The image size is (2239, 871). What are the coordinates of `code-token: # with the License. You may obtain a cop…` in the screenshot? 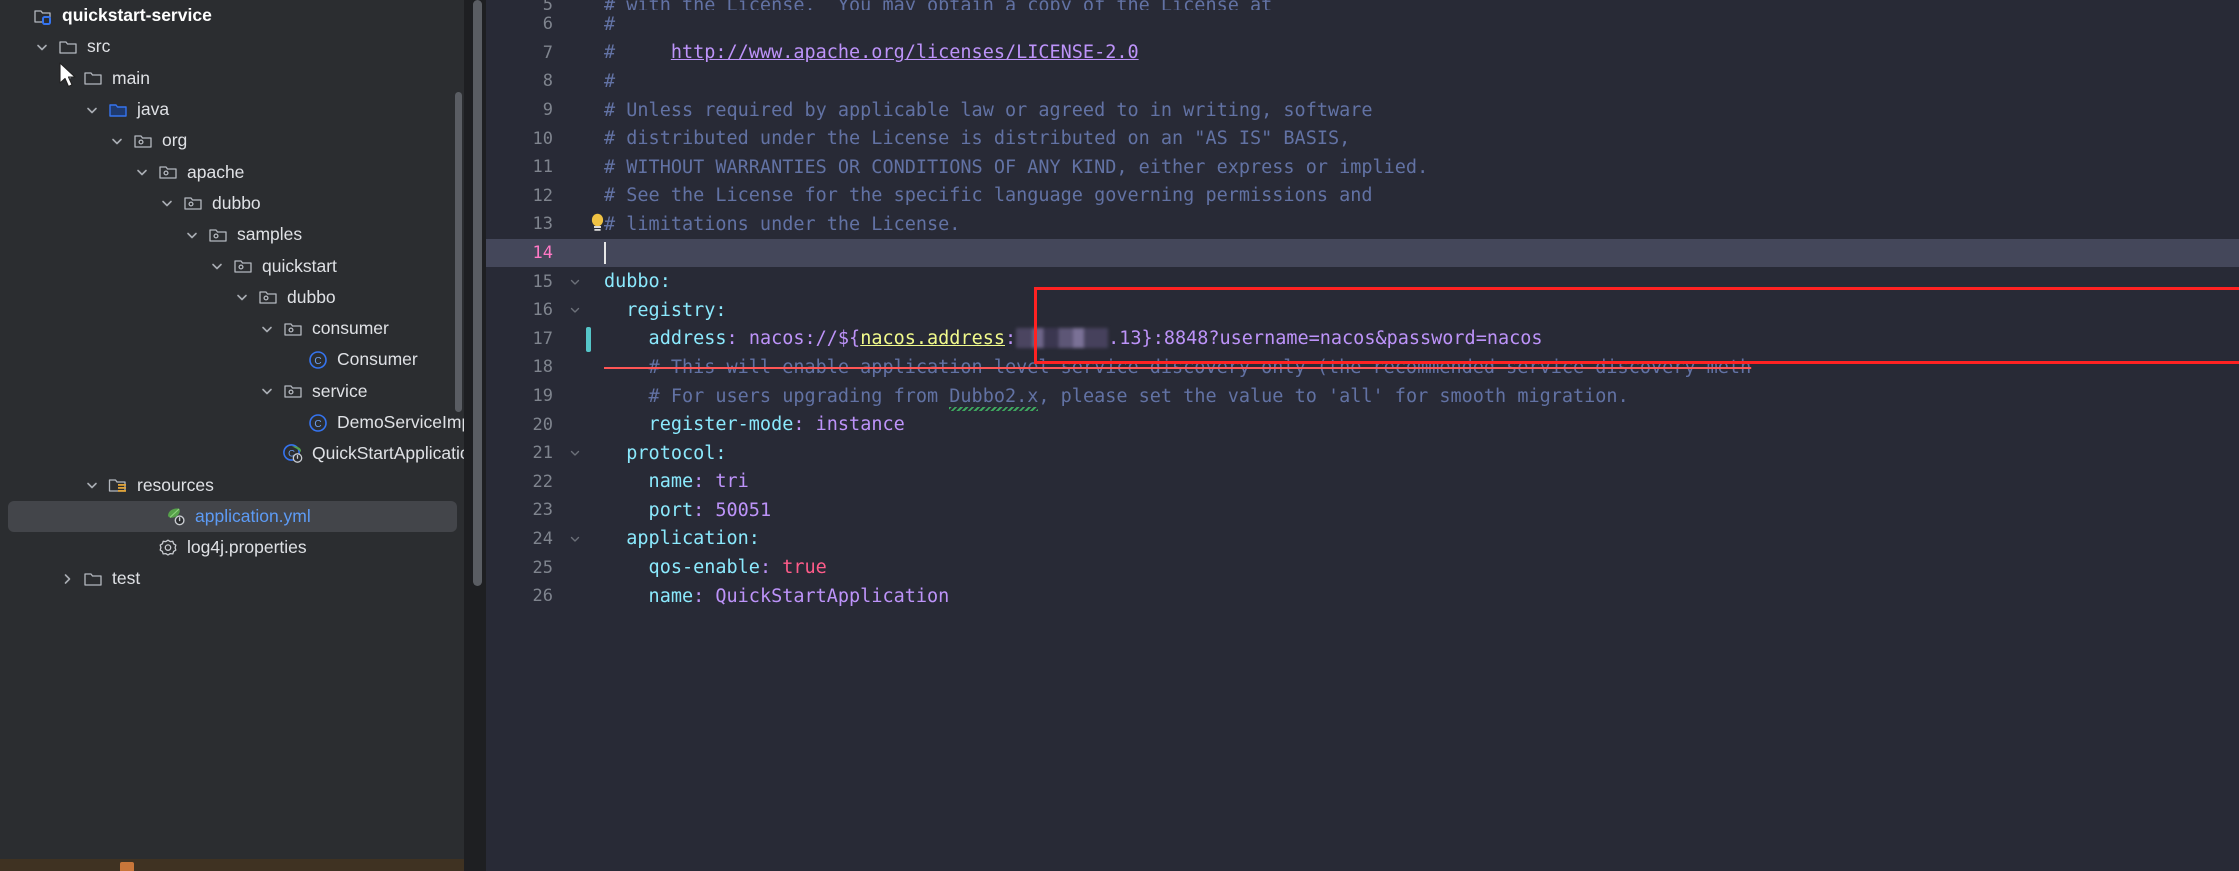 It's located at (938, 5).